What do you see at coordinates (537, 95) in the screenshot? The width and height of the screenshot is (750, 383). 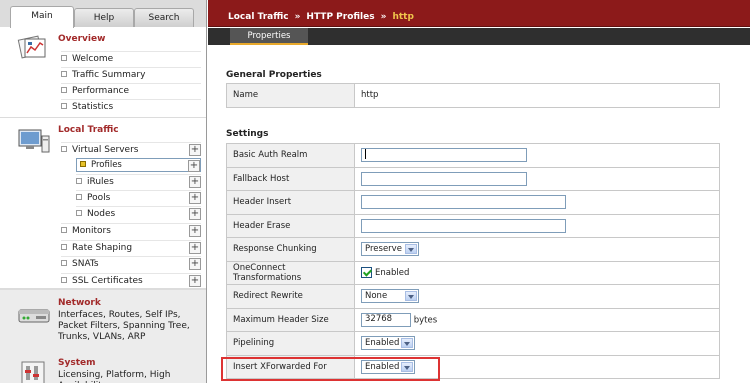 I see `name-value: http` at bounding box center [537, 95].